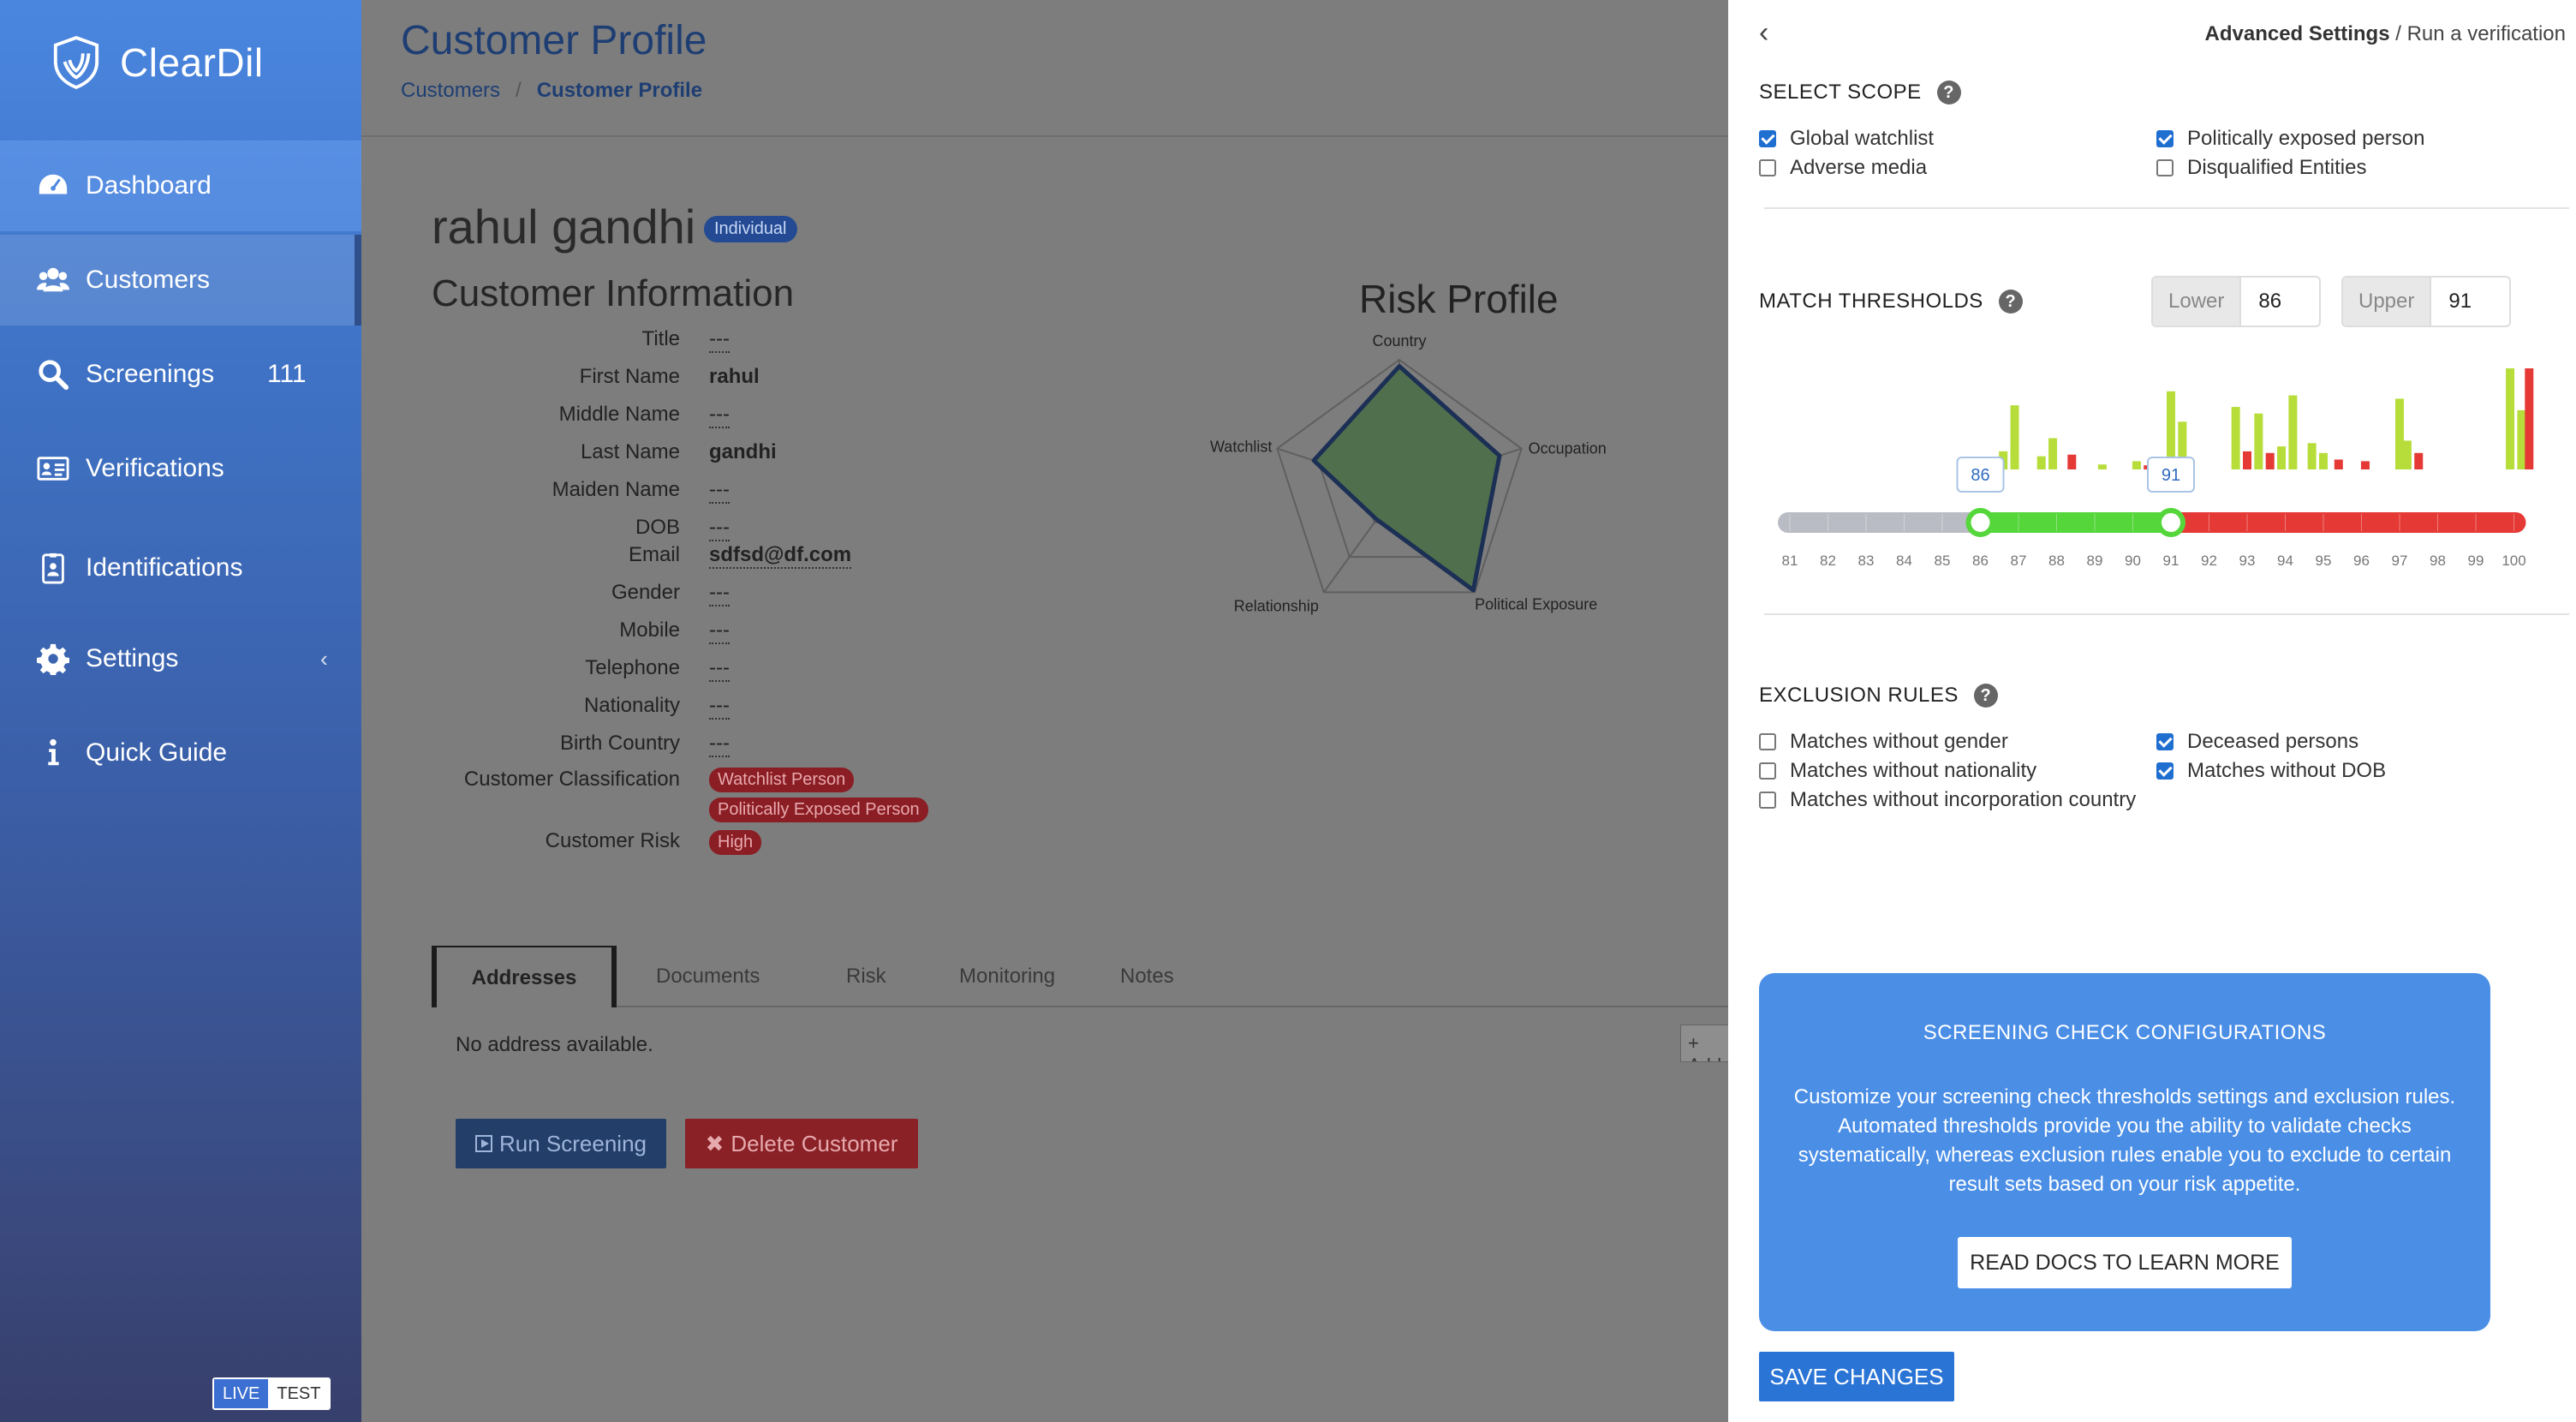  I want to click on panel-breadcrumb-rest: / Run a verification, so click(2477, 34).